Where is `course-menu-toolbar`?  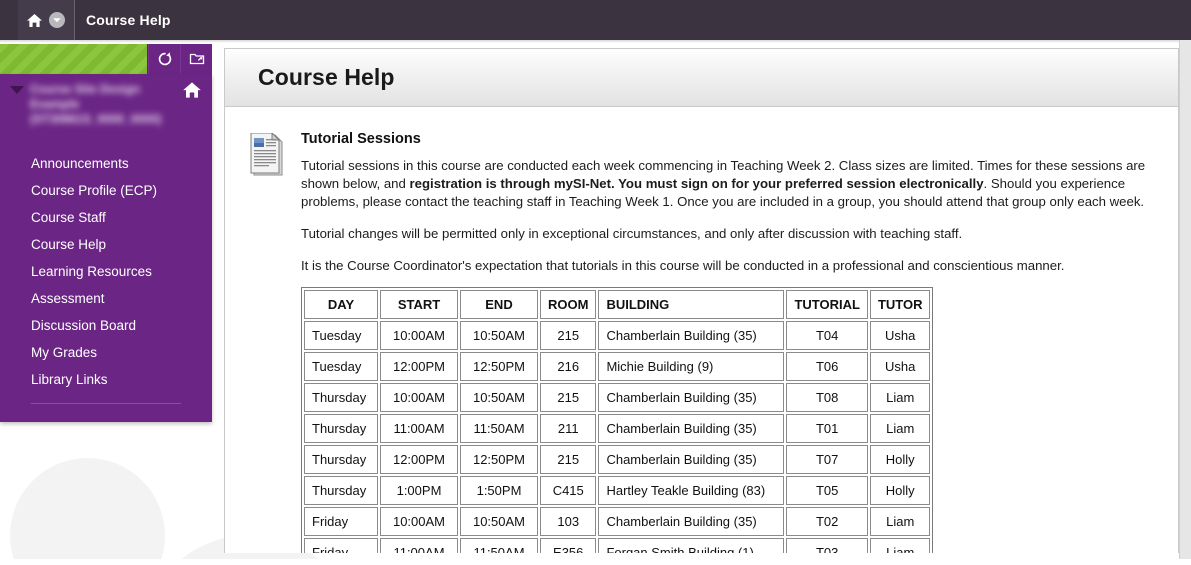 course-menu-toolbar is located at coordinates (106, 59).